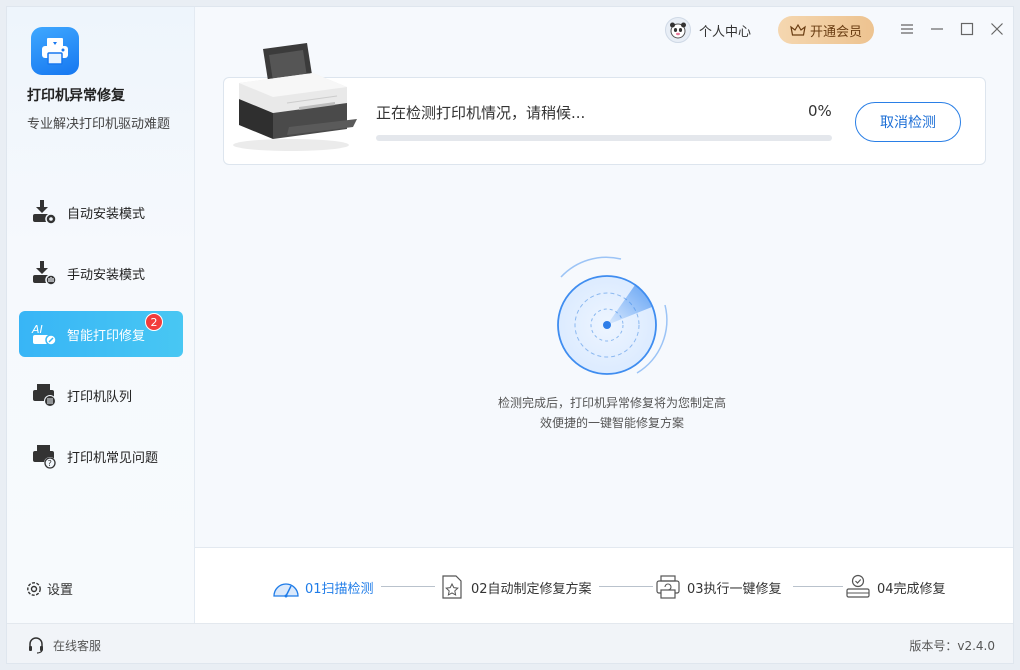 Image resolution: width=1020 pixels, height=670 pixels. I want to click on sidebar-item-smart-repair: AI 智能打印修复 2, so click(101, 334).